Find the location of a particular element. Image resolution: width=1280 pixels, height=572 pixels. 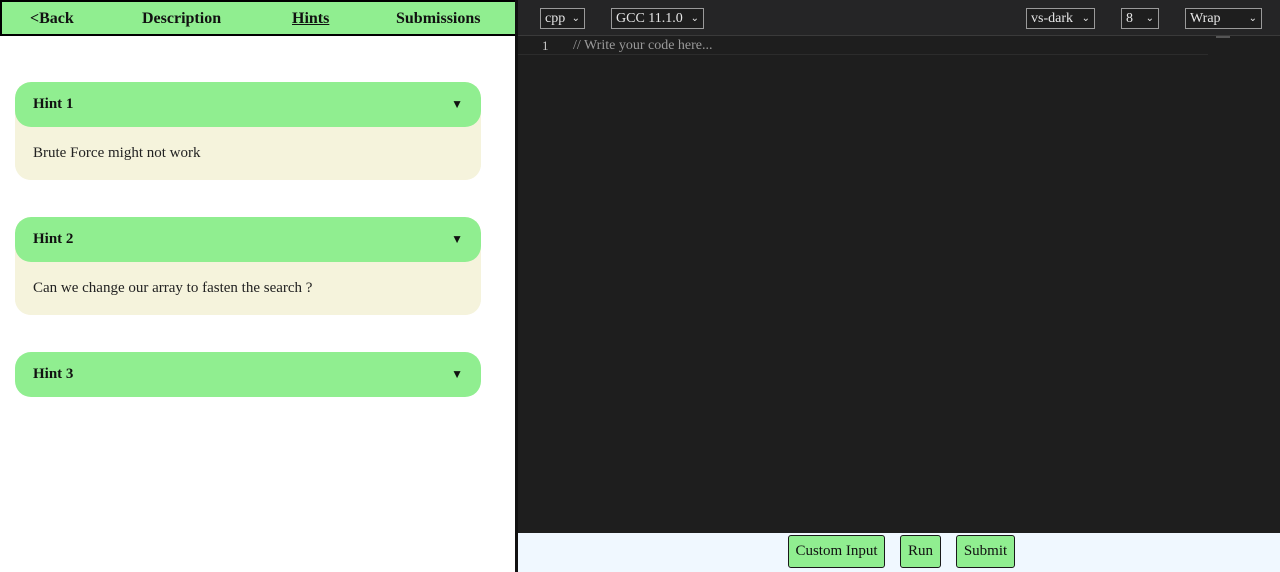

wrap-select: Wrap ⌄ is located at coordinates (1223, 18).